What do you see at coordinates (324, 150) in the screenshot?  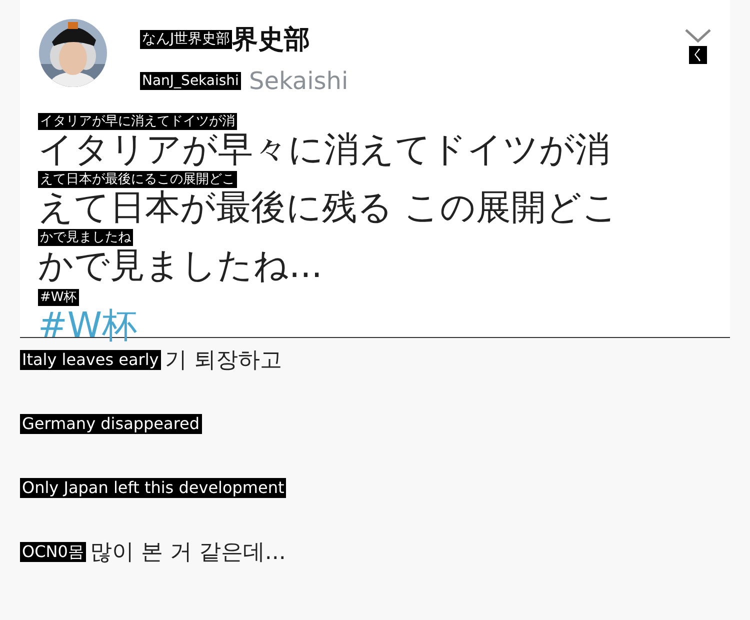 I see `tweet-text: イタリアが早々に消えてドイツが消` at bounding box center [324, 150].